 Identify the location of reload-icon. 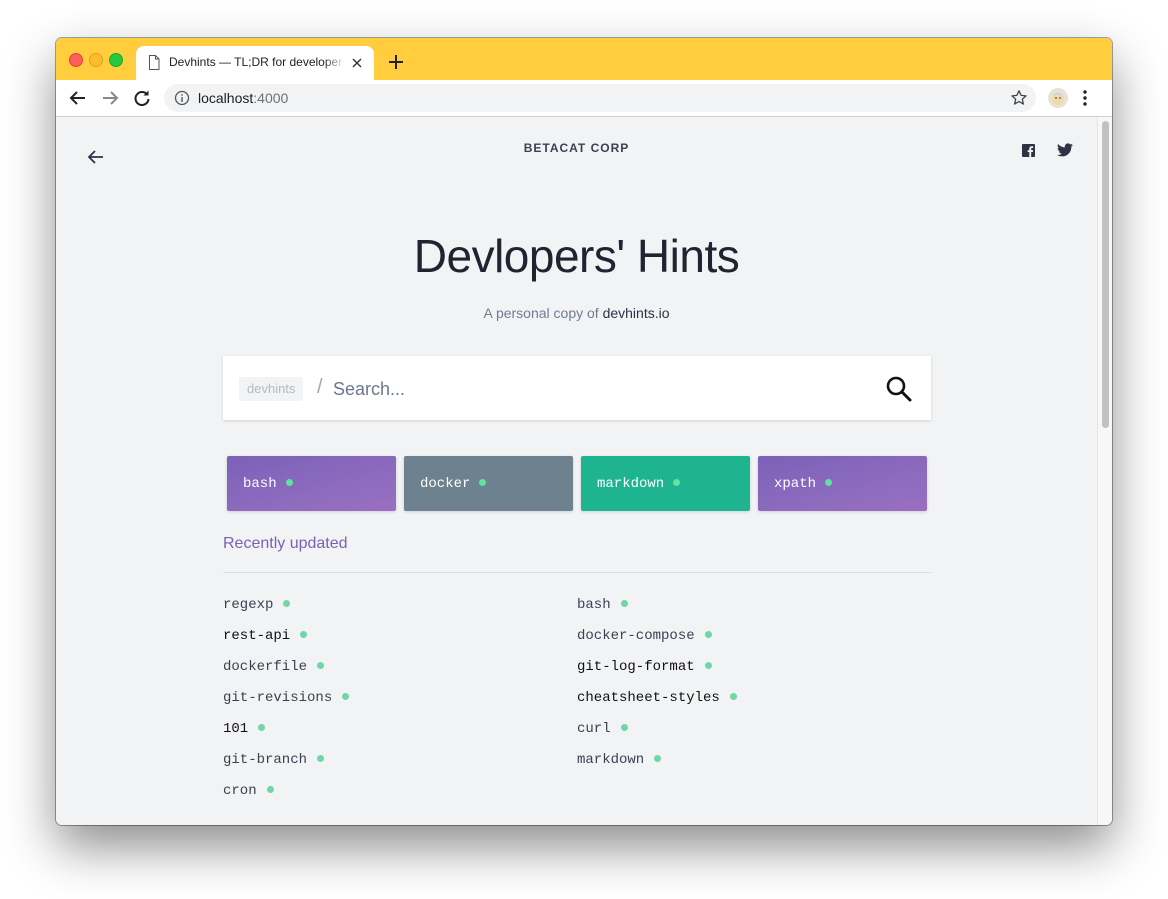
(142, 98).